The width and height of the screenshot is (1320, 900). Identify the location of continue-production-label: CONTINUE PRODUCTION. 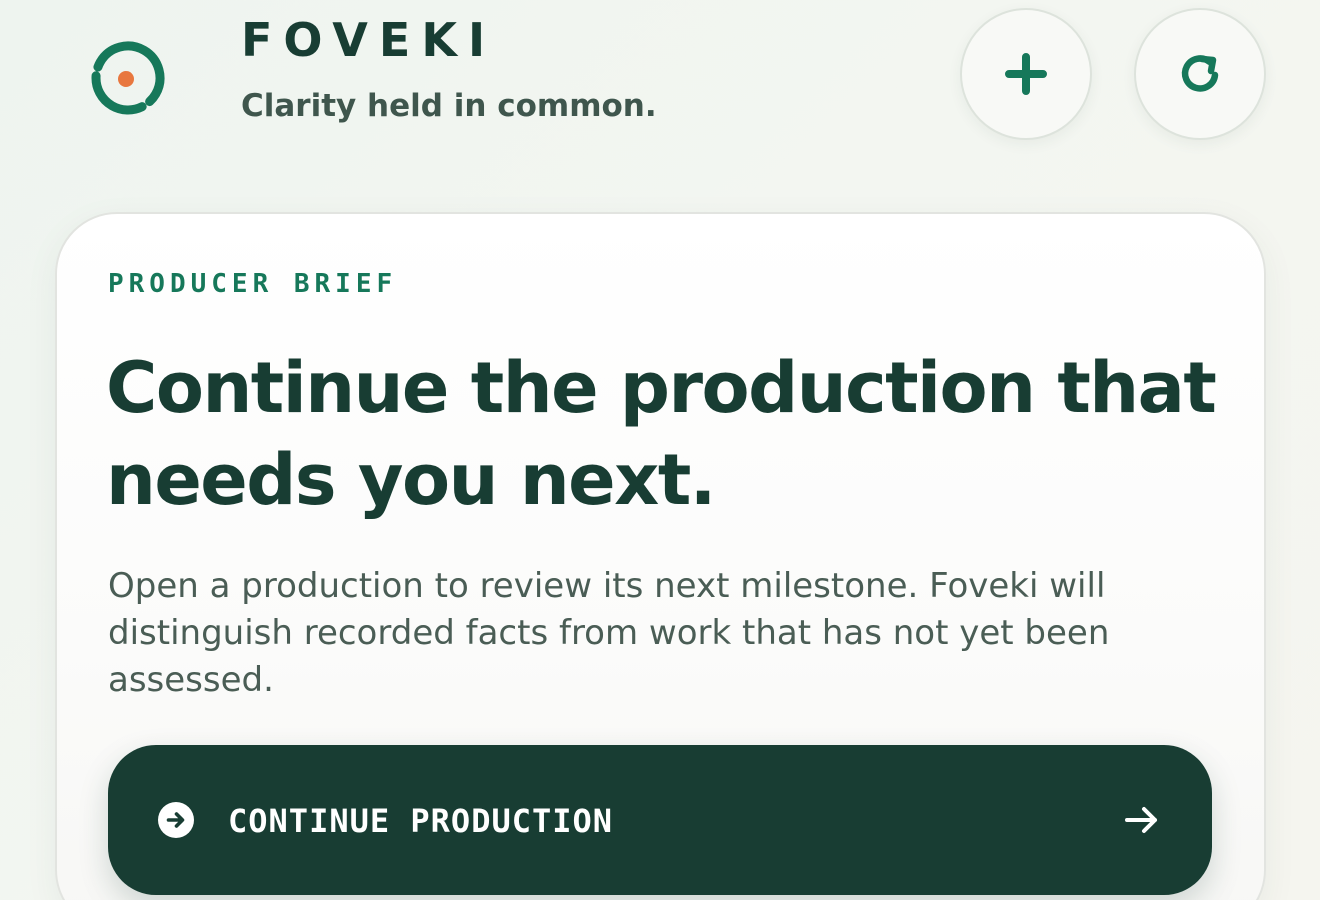
(421, 821).